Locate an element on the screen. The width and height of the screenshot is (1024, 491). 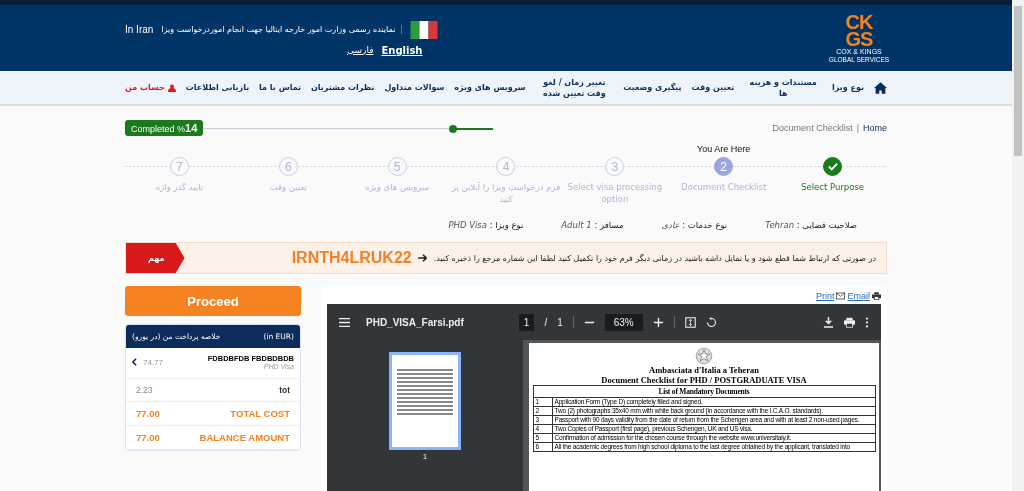
thumbnail-page-number: 1 is located at coordinates (425, 456).